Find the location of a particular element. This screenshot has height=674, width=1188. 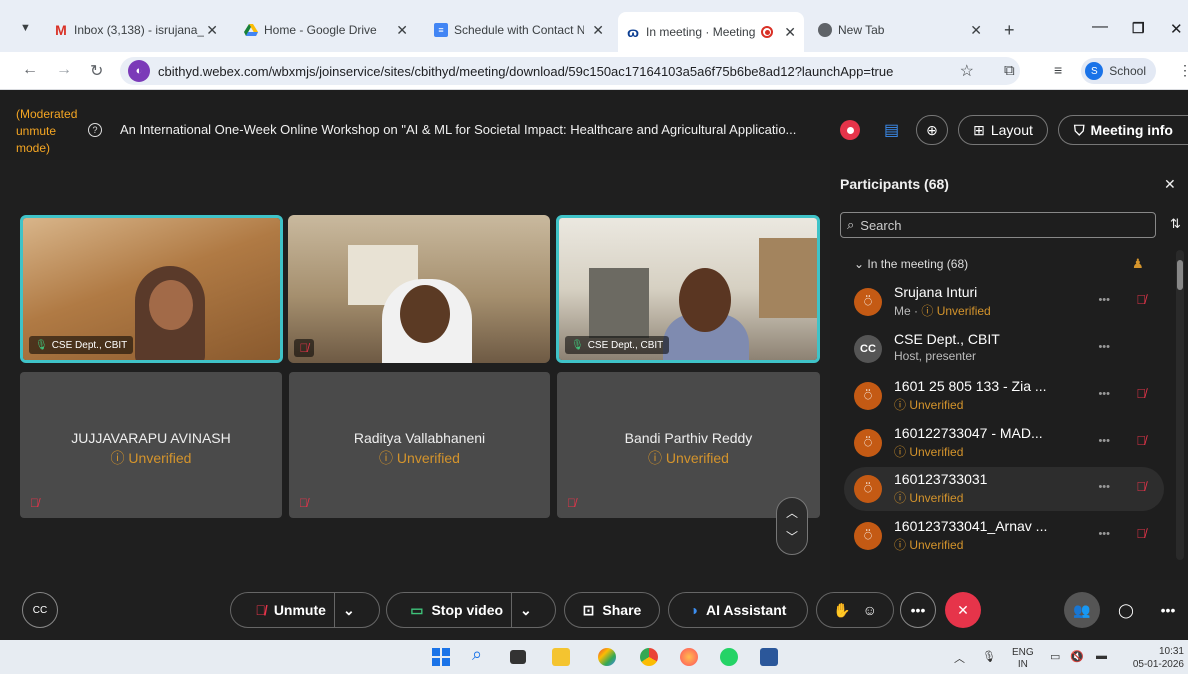

reading-list-icon: ≡ is located at coordinates (1058, 70).